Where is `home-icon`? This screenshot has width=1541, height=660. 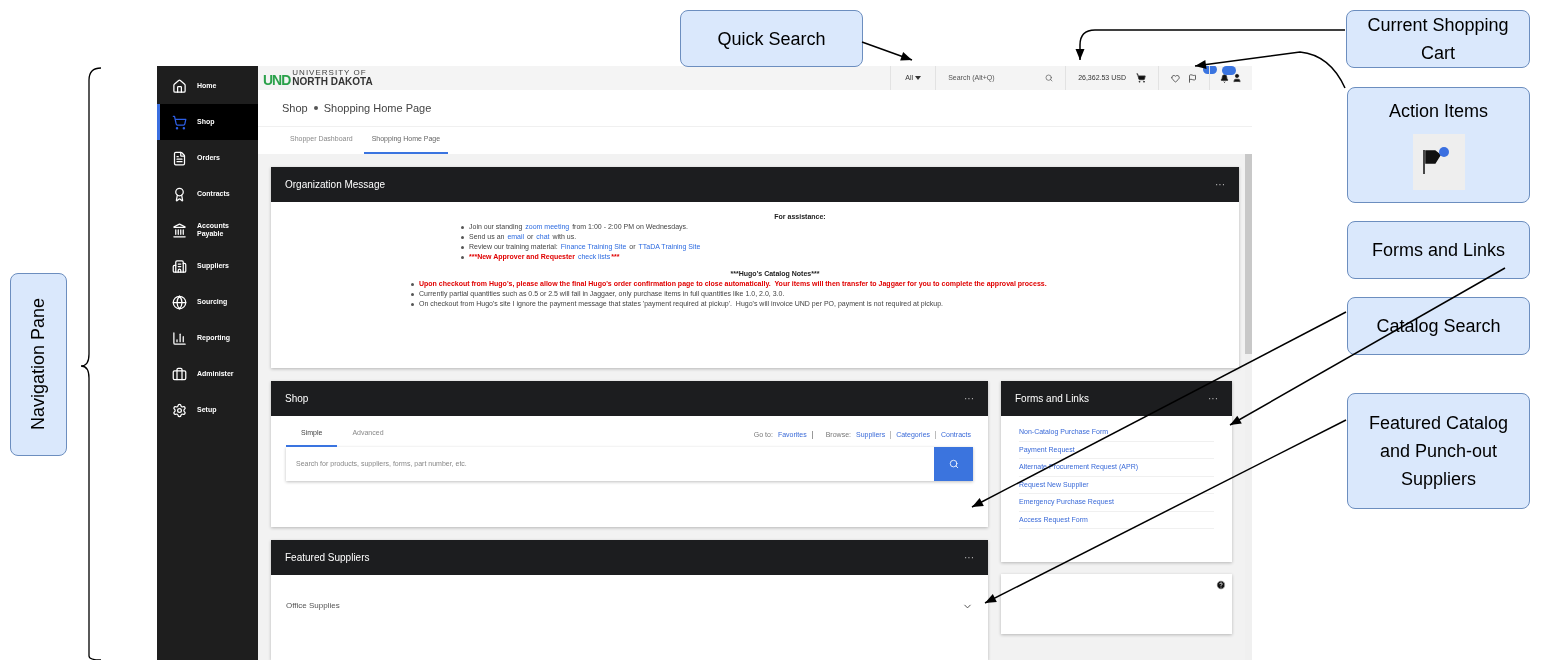 home-icon is located at coordinates (179, 86).